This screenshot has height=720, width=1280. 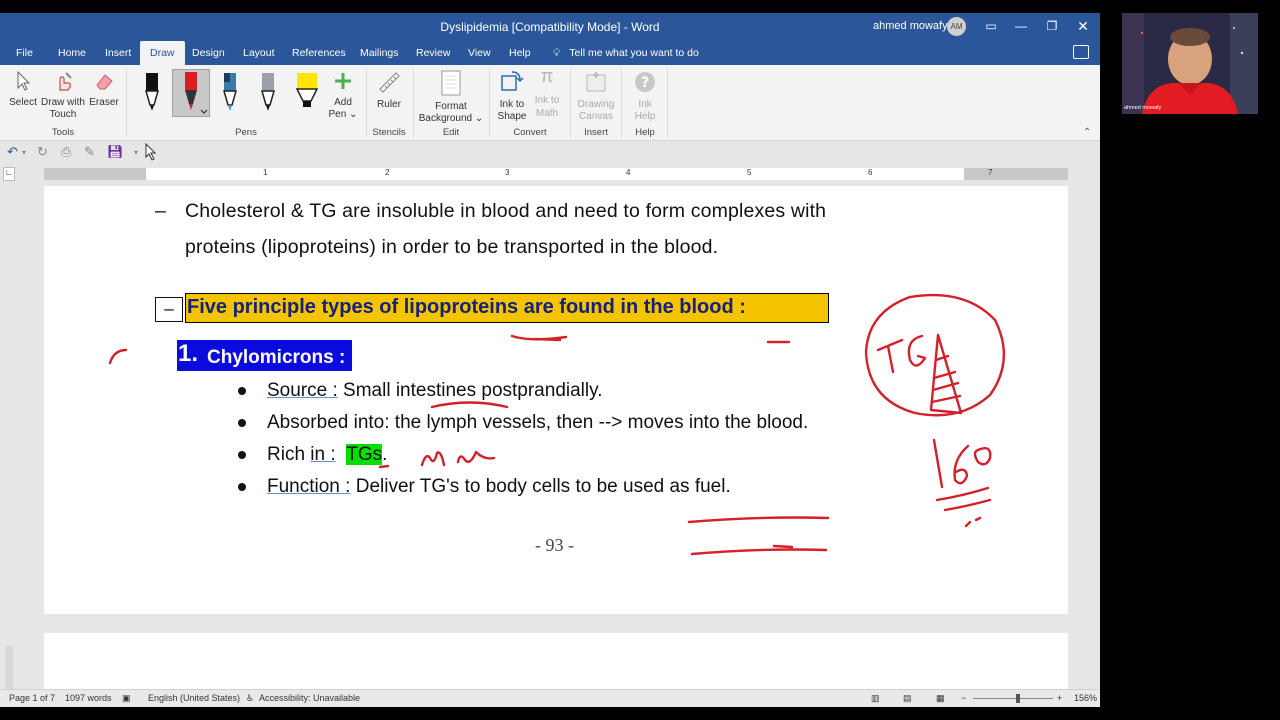 What do you see at coordinates (389, 90) in the screenshot?
I see `ruler-button: Ruler` at bounding box center [389, 90].